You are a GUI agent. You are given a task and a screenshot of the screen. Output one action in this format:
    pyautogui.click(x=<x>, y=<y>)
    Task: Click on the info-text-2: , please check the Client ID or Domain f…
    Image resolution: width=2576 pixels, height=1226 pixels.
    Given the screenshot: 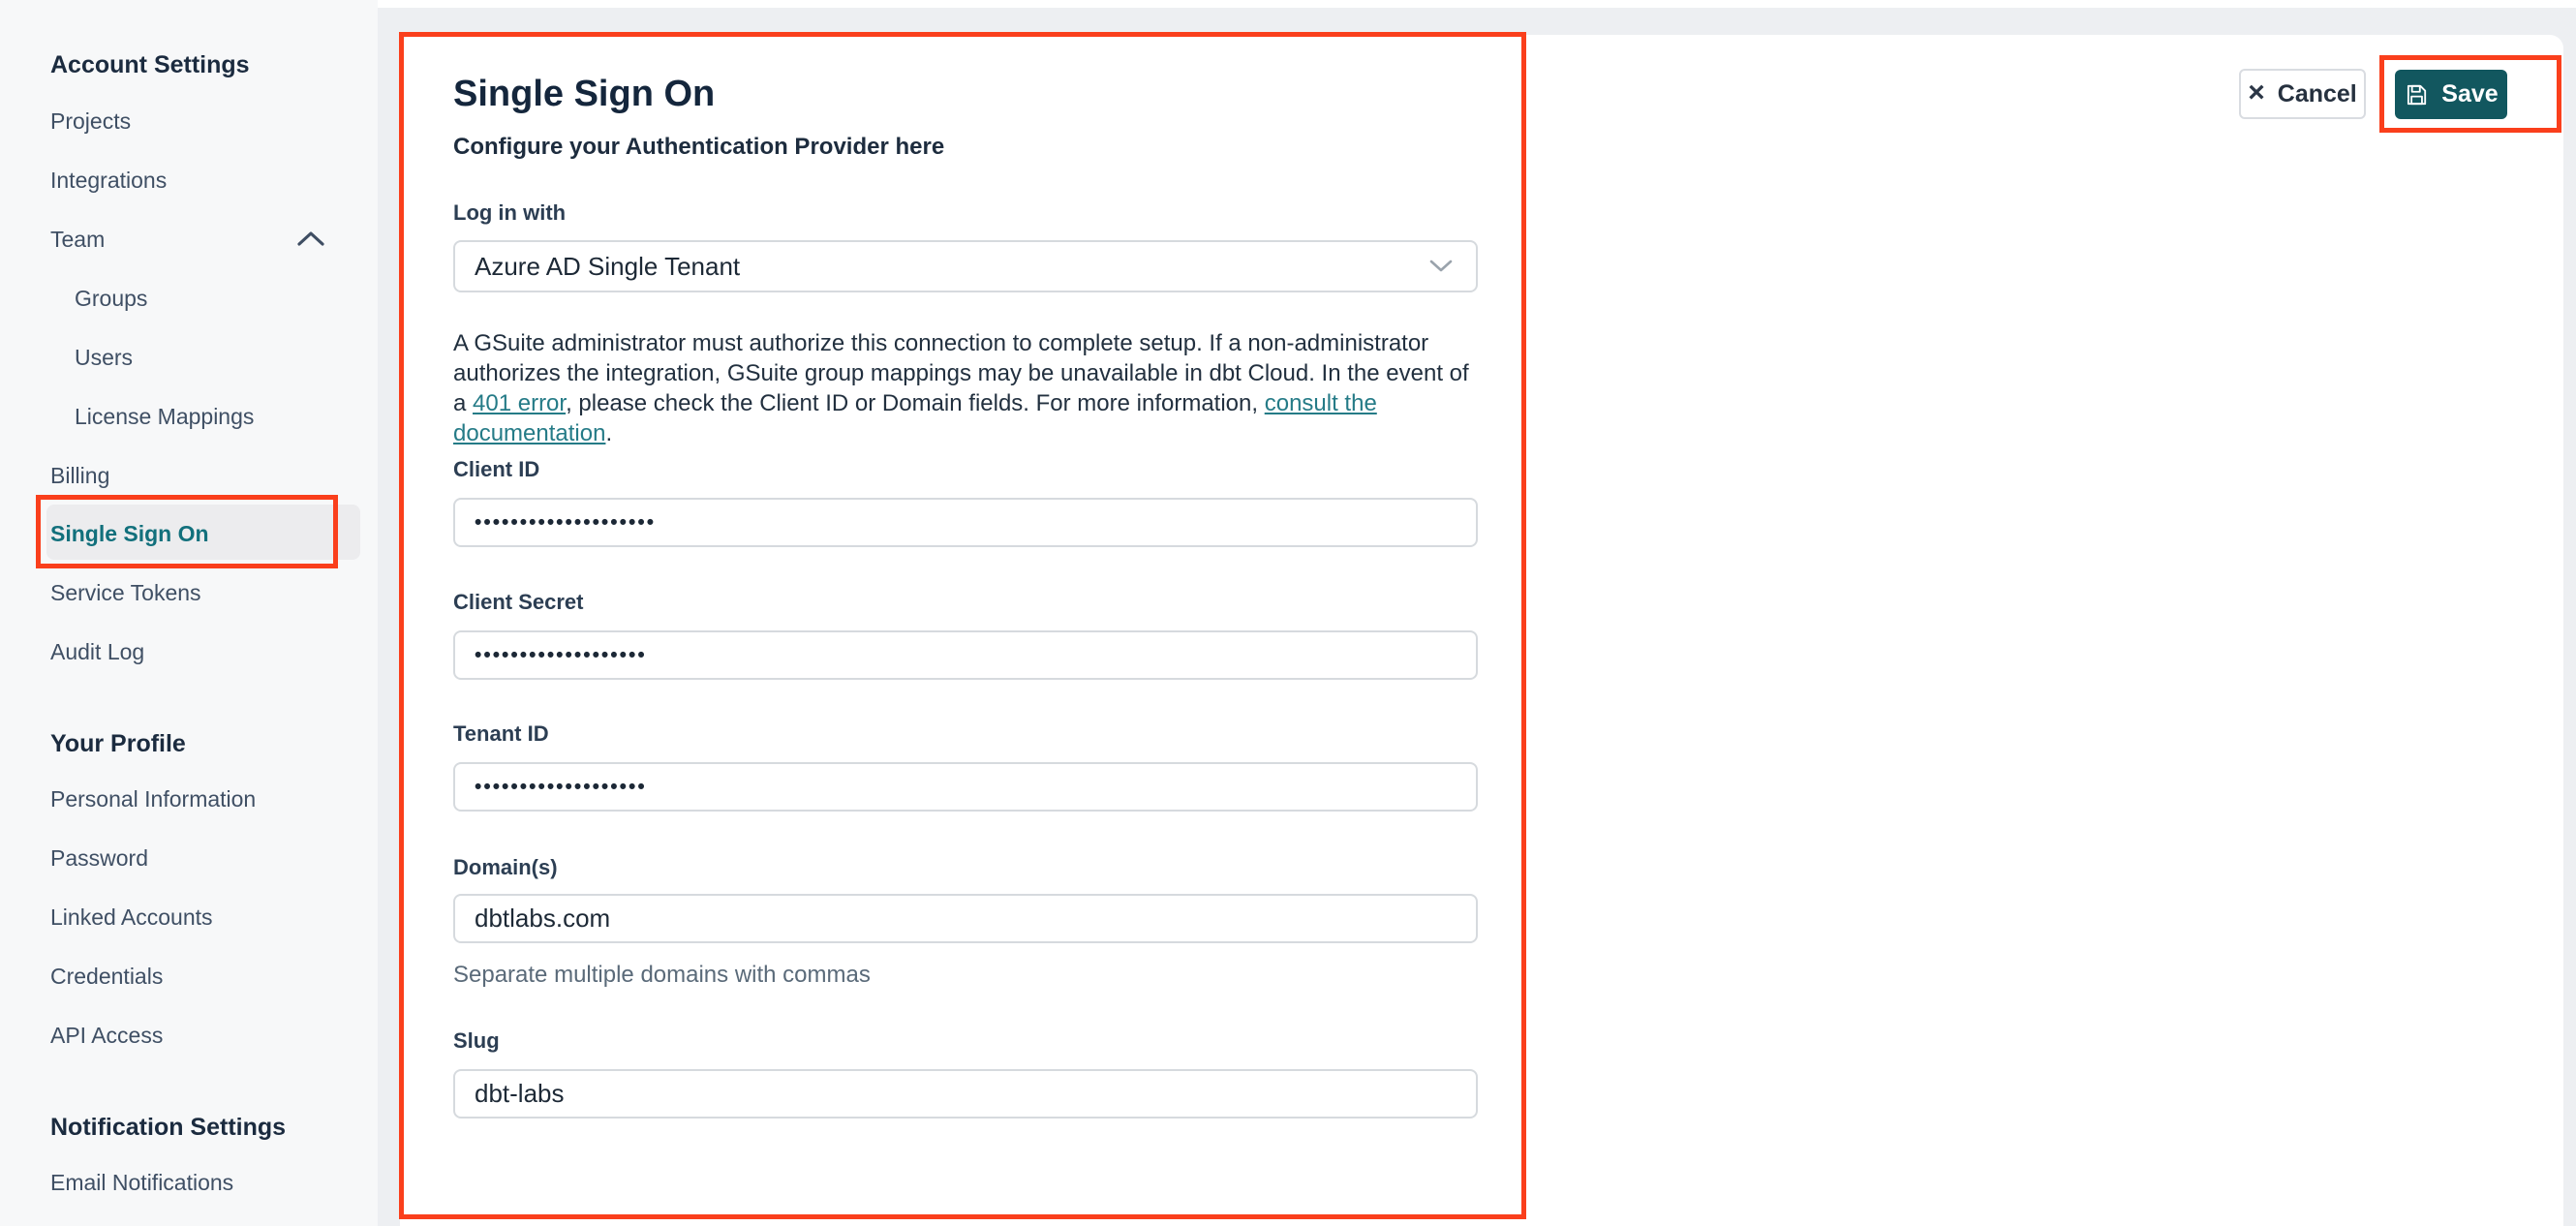 What is the action you would take?
    pyautogui.click(x=915, y=403)
    